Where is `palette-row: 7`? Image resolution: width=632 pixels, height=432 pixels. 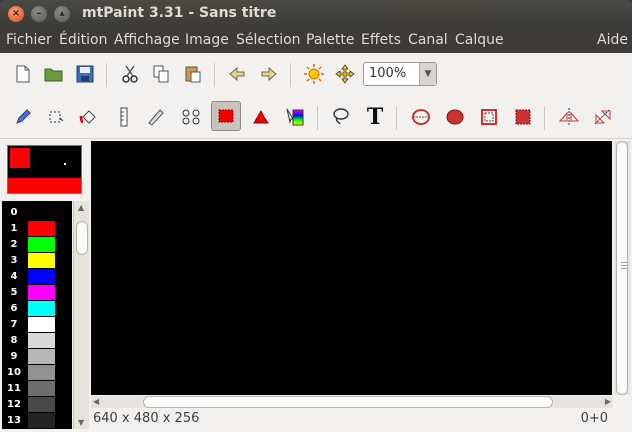
palette-row: 7 is located at coordinates (37, 325).